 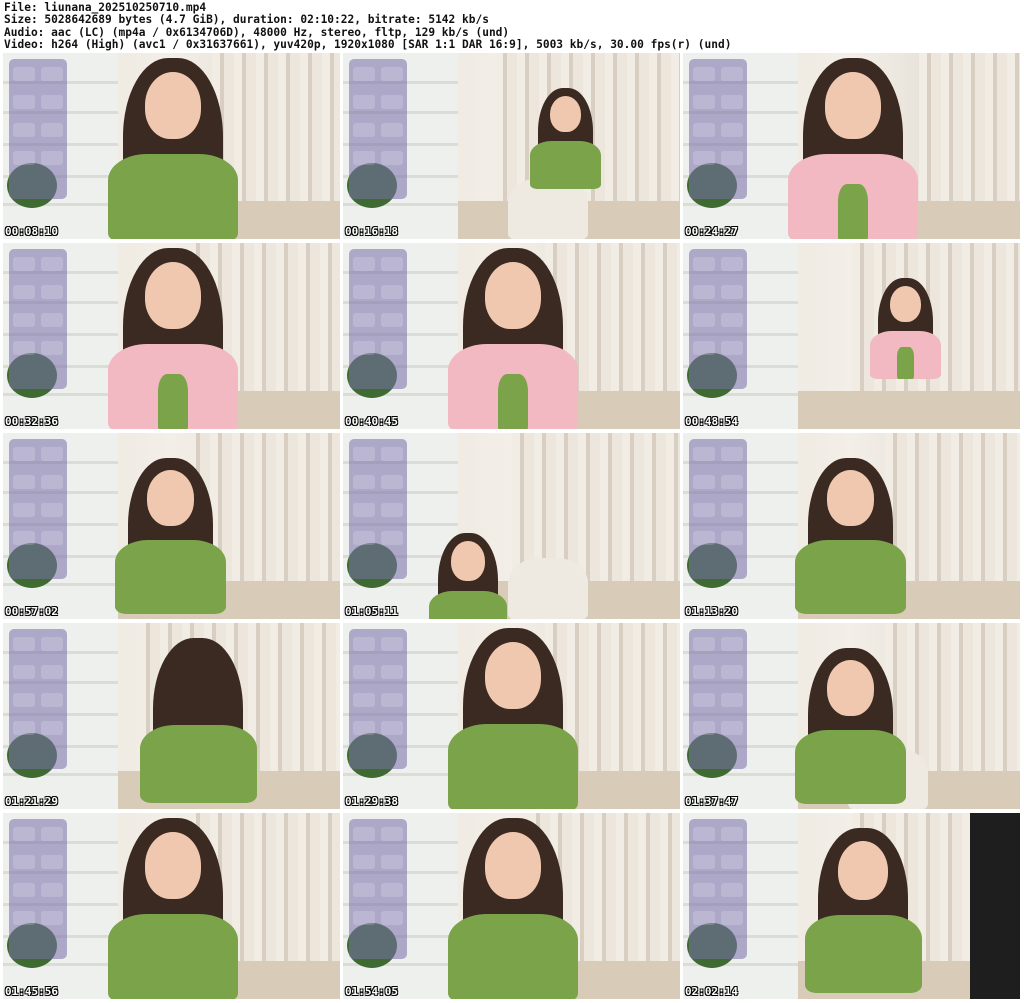 What do you see at coordinates (171, 336) in the screenshot?
I see `video-thumbnail: 00:32:36` at bounding box center [171, 336].